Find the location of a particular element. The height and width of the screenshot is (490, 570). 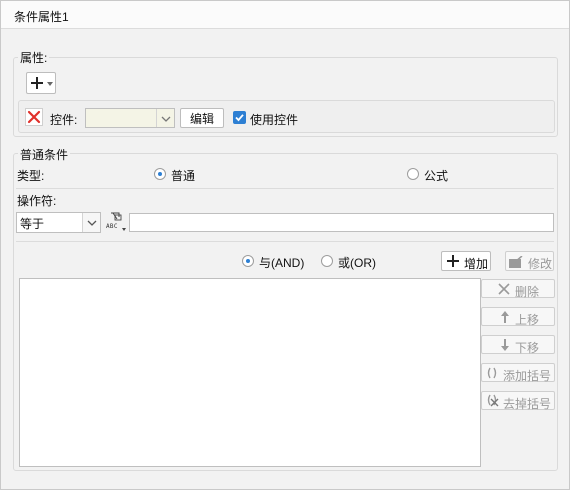

type-label: 类型: is located at coordinates (31, 176).